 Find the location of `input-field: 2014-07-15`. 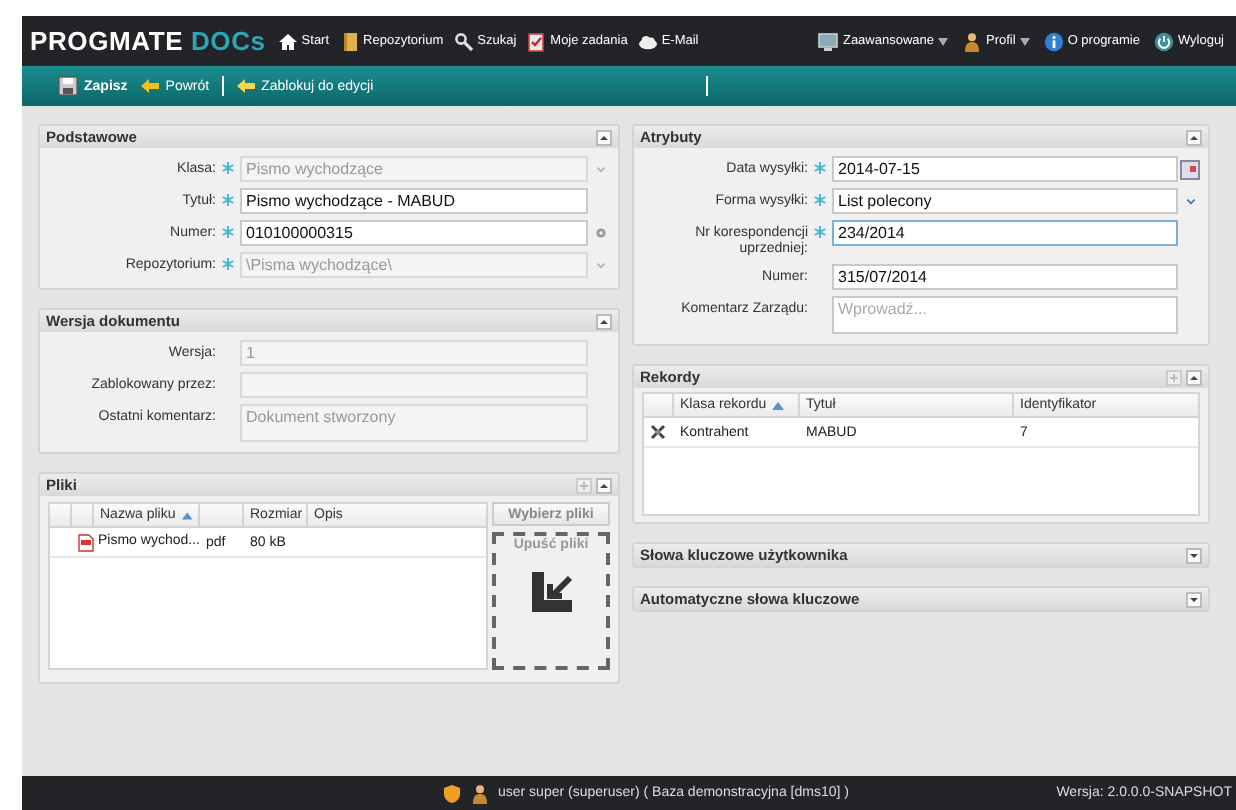

input-field: 2014-07-15 is located at coordinates (1005, 169).